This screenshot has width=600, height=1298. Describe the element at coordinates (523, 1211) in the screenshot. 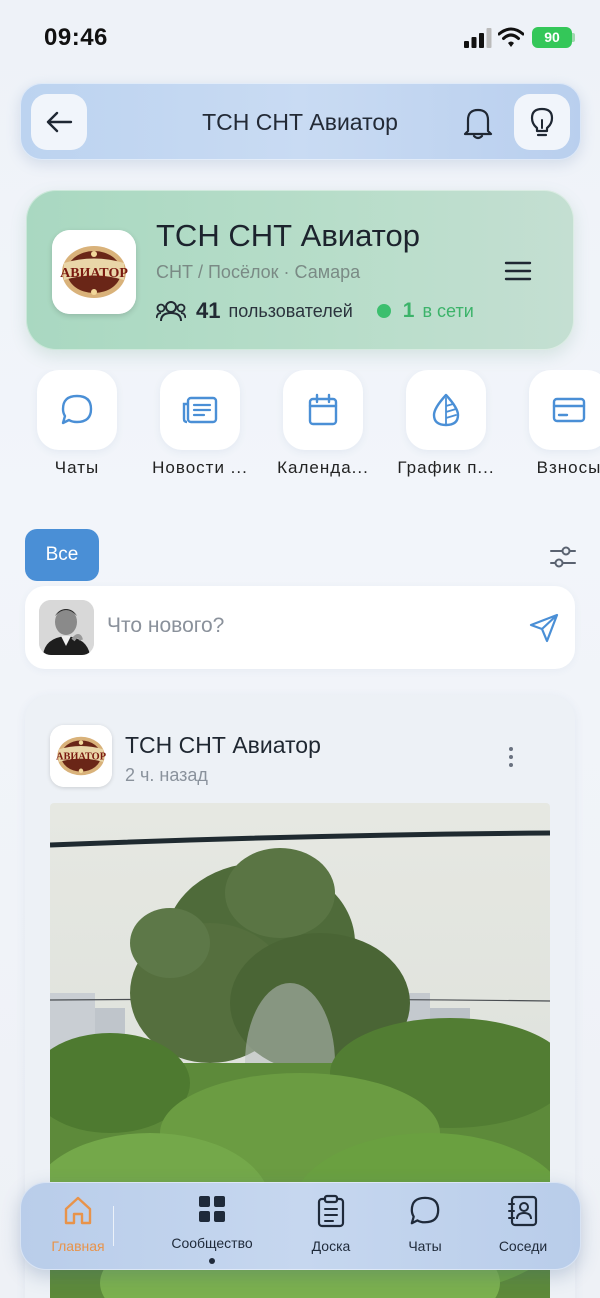

I see `contacts-icon` at that location.